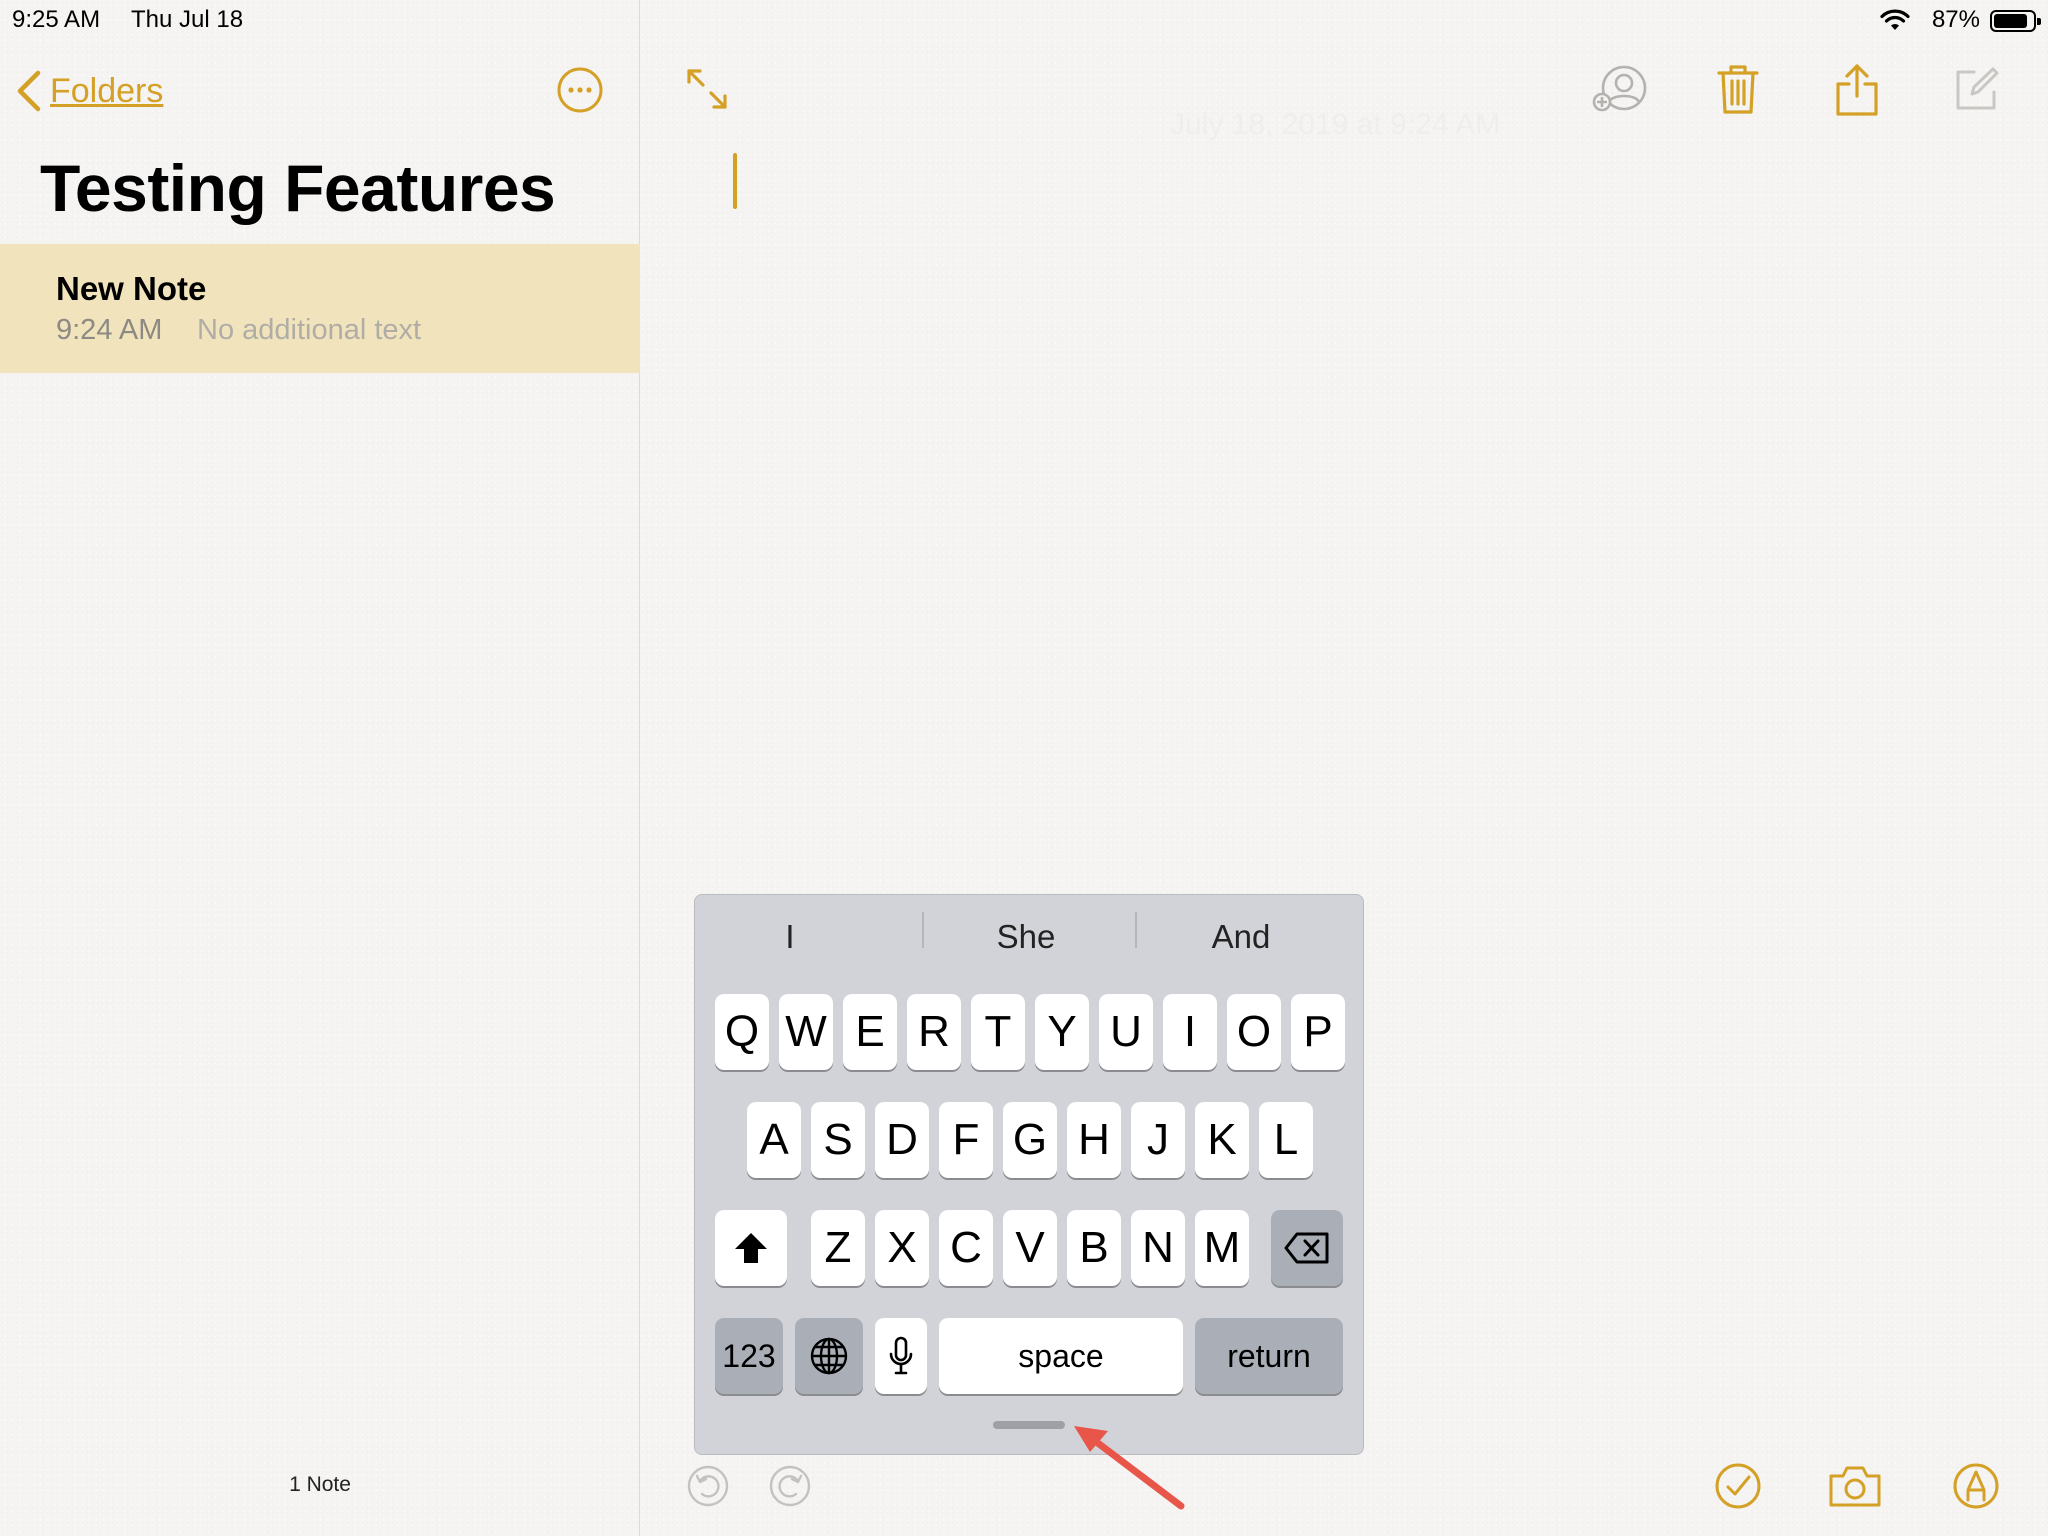 This screenshot has height=1536, width=2048. I want to click on text-cursor, so click(735, 181).